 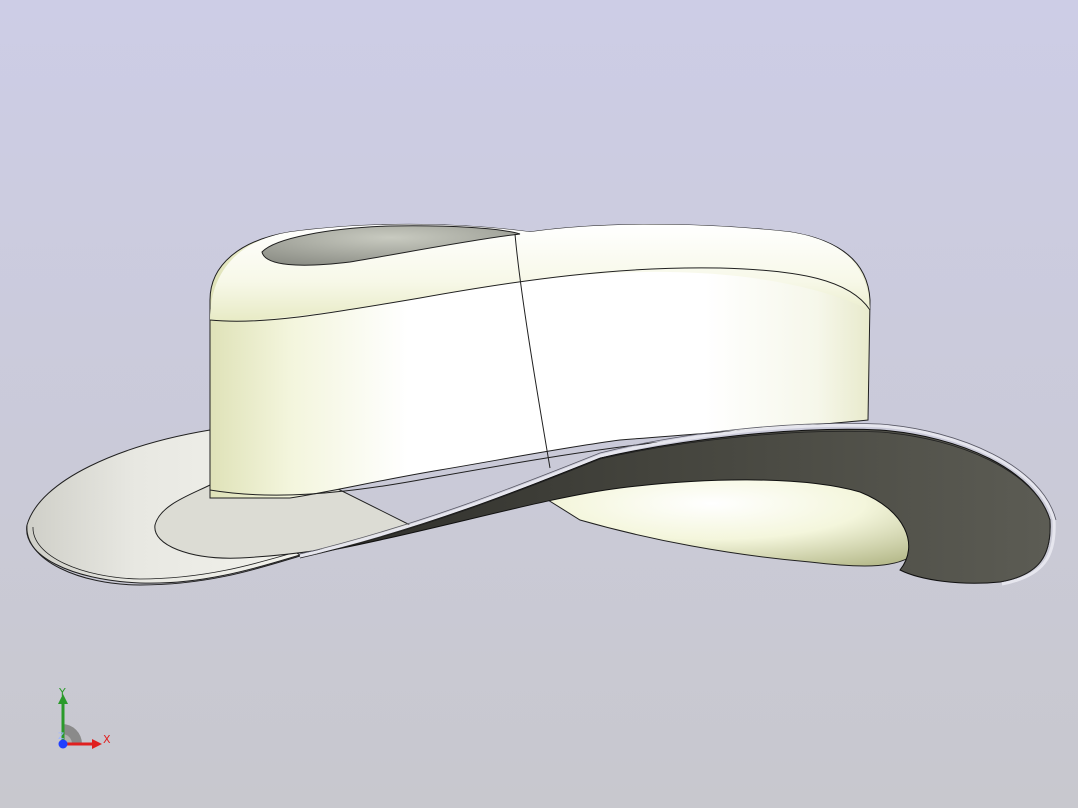 What do you see at coordinates (88, 720) in the screenshot?
I see `axis-triad: Y X Z` at bounding box center [88, 720].